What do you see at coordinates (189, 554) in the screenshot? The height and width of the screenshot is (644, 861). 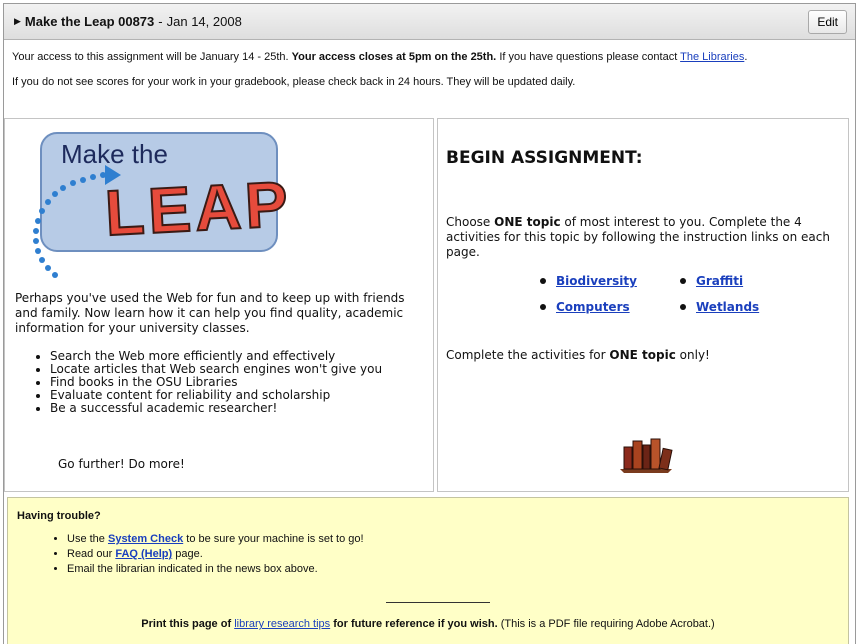 I see `help-item-text: page.` at bounding box center [189, 554].